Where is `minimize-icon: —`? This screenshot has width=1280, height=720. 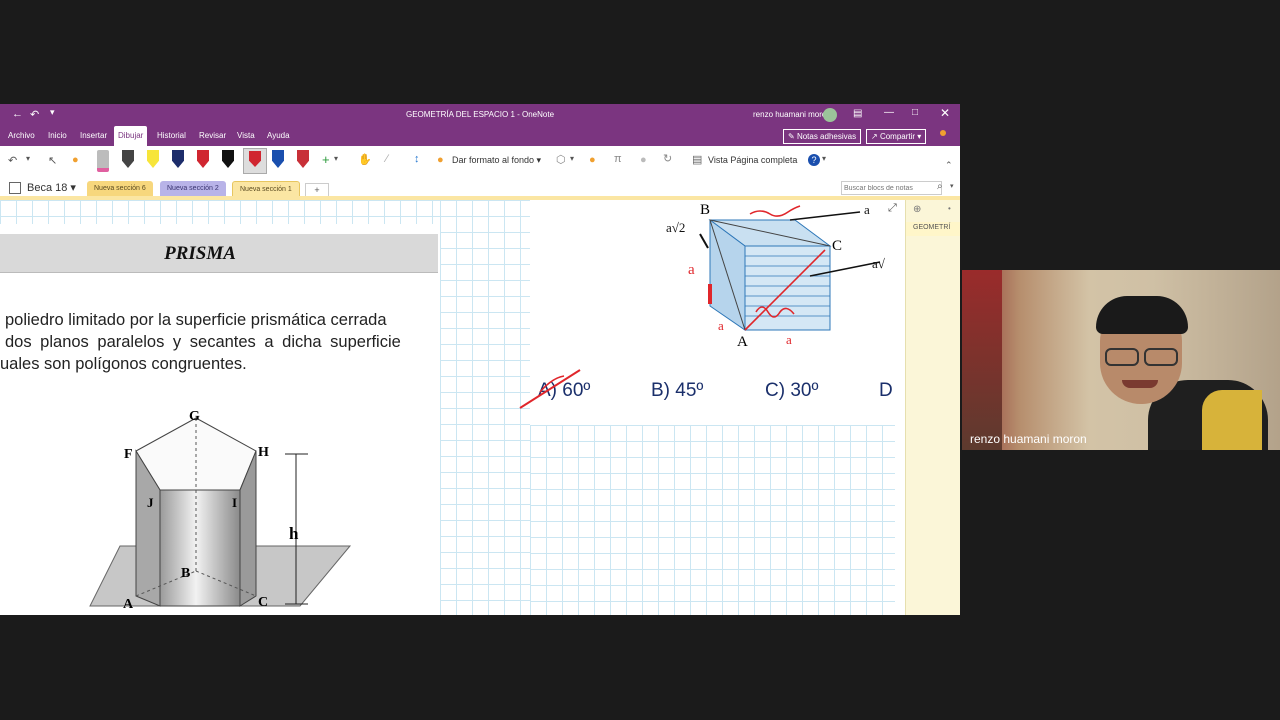
minimize-icon: — is located at coordinates (889, 112).